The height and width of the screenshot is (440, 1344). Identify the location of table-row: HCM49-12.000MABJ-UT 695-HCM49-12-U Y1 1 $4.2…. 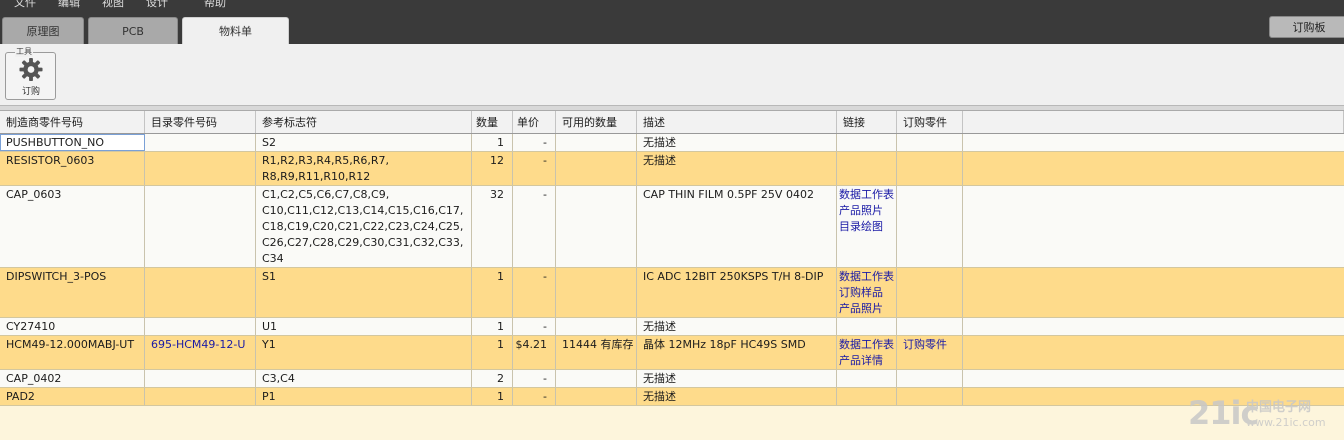
(672, 353).